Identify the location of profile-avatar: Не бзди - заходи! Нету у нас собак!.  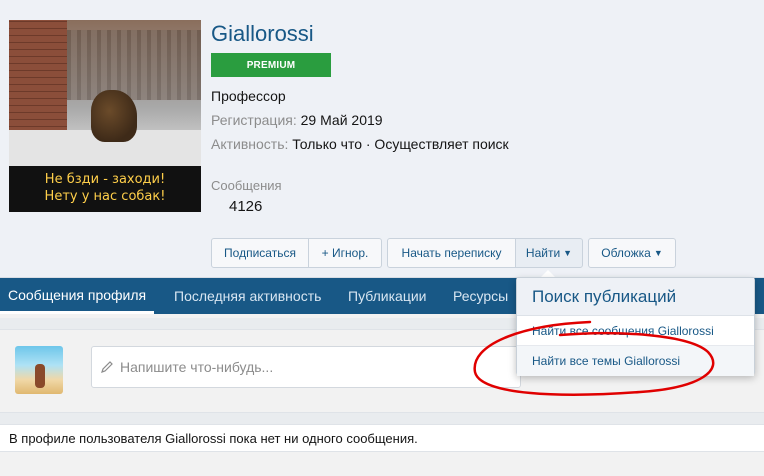
(105, 116).